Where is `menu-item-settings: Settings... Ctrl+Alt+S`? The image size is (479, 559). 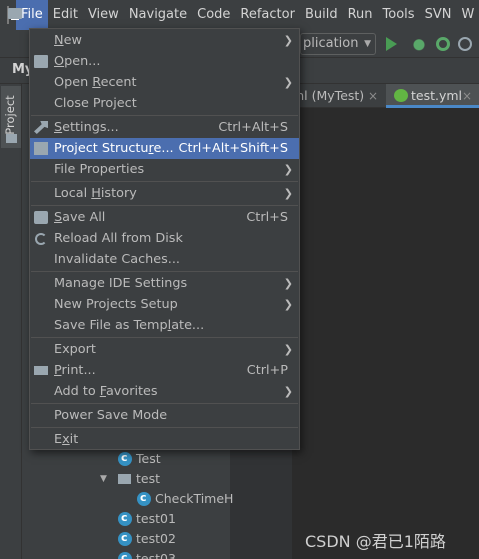 menu-item-settings: Settings... Ctrl+Alt+S is located at coordinates (164, 127).